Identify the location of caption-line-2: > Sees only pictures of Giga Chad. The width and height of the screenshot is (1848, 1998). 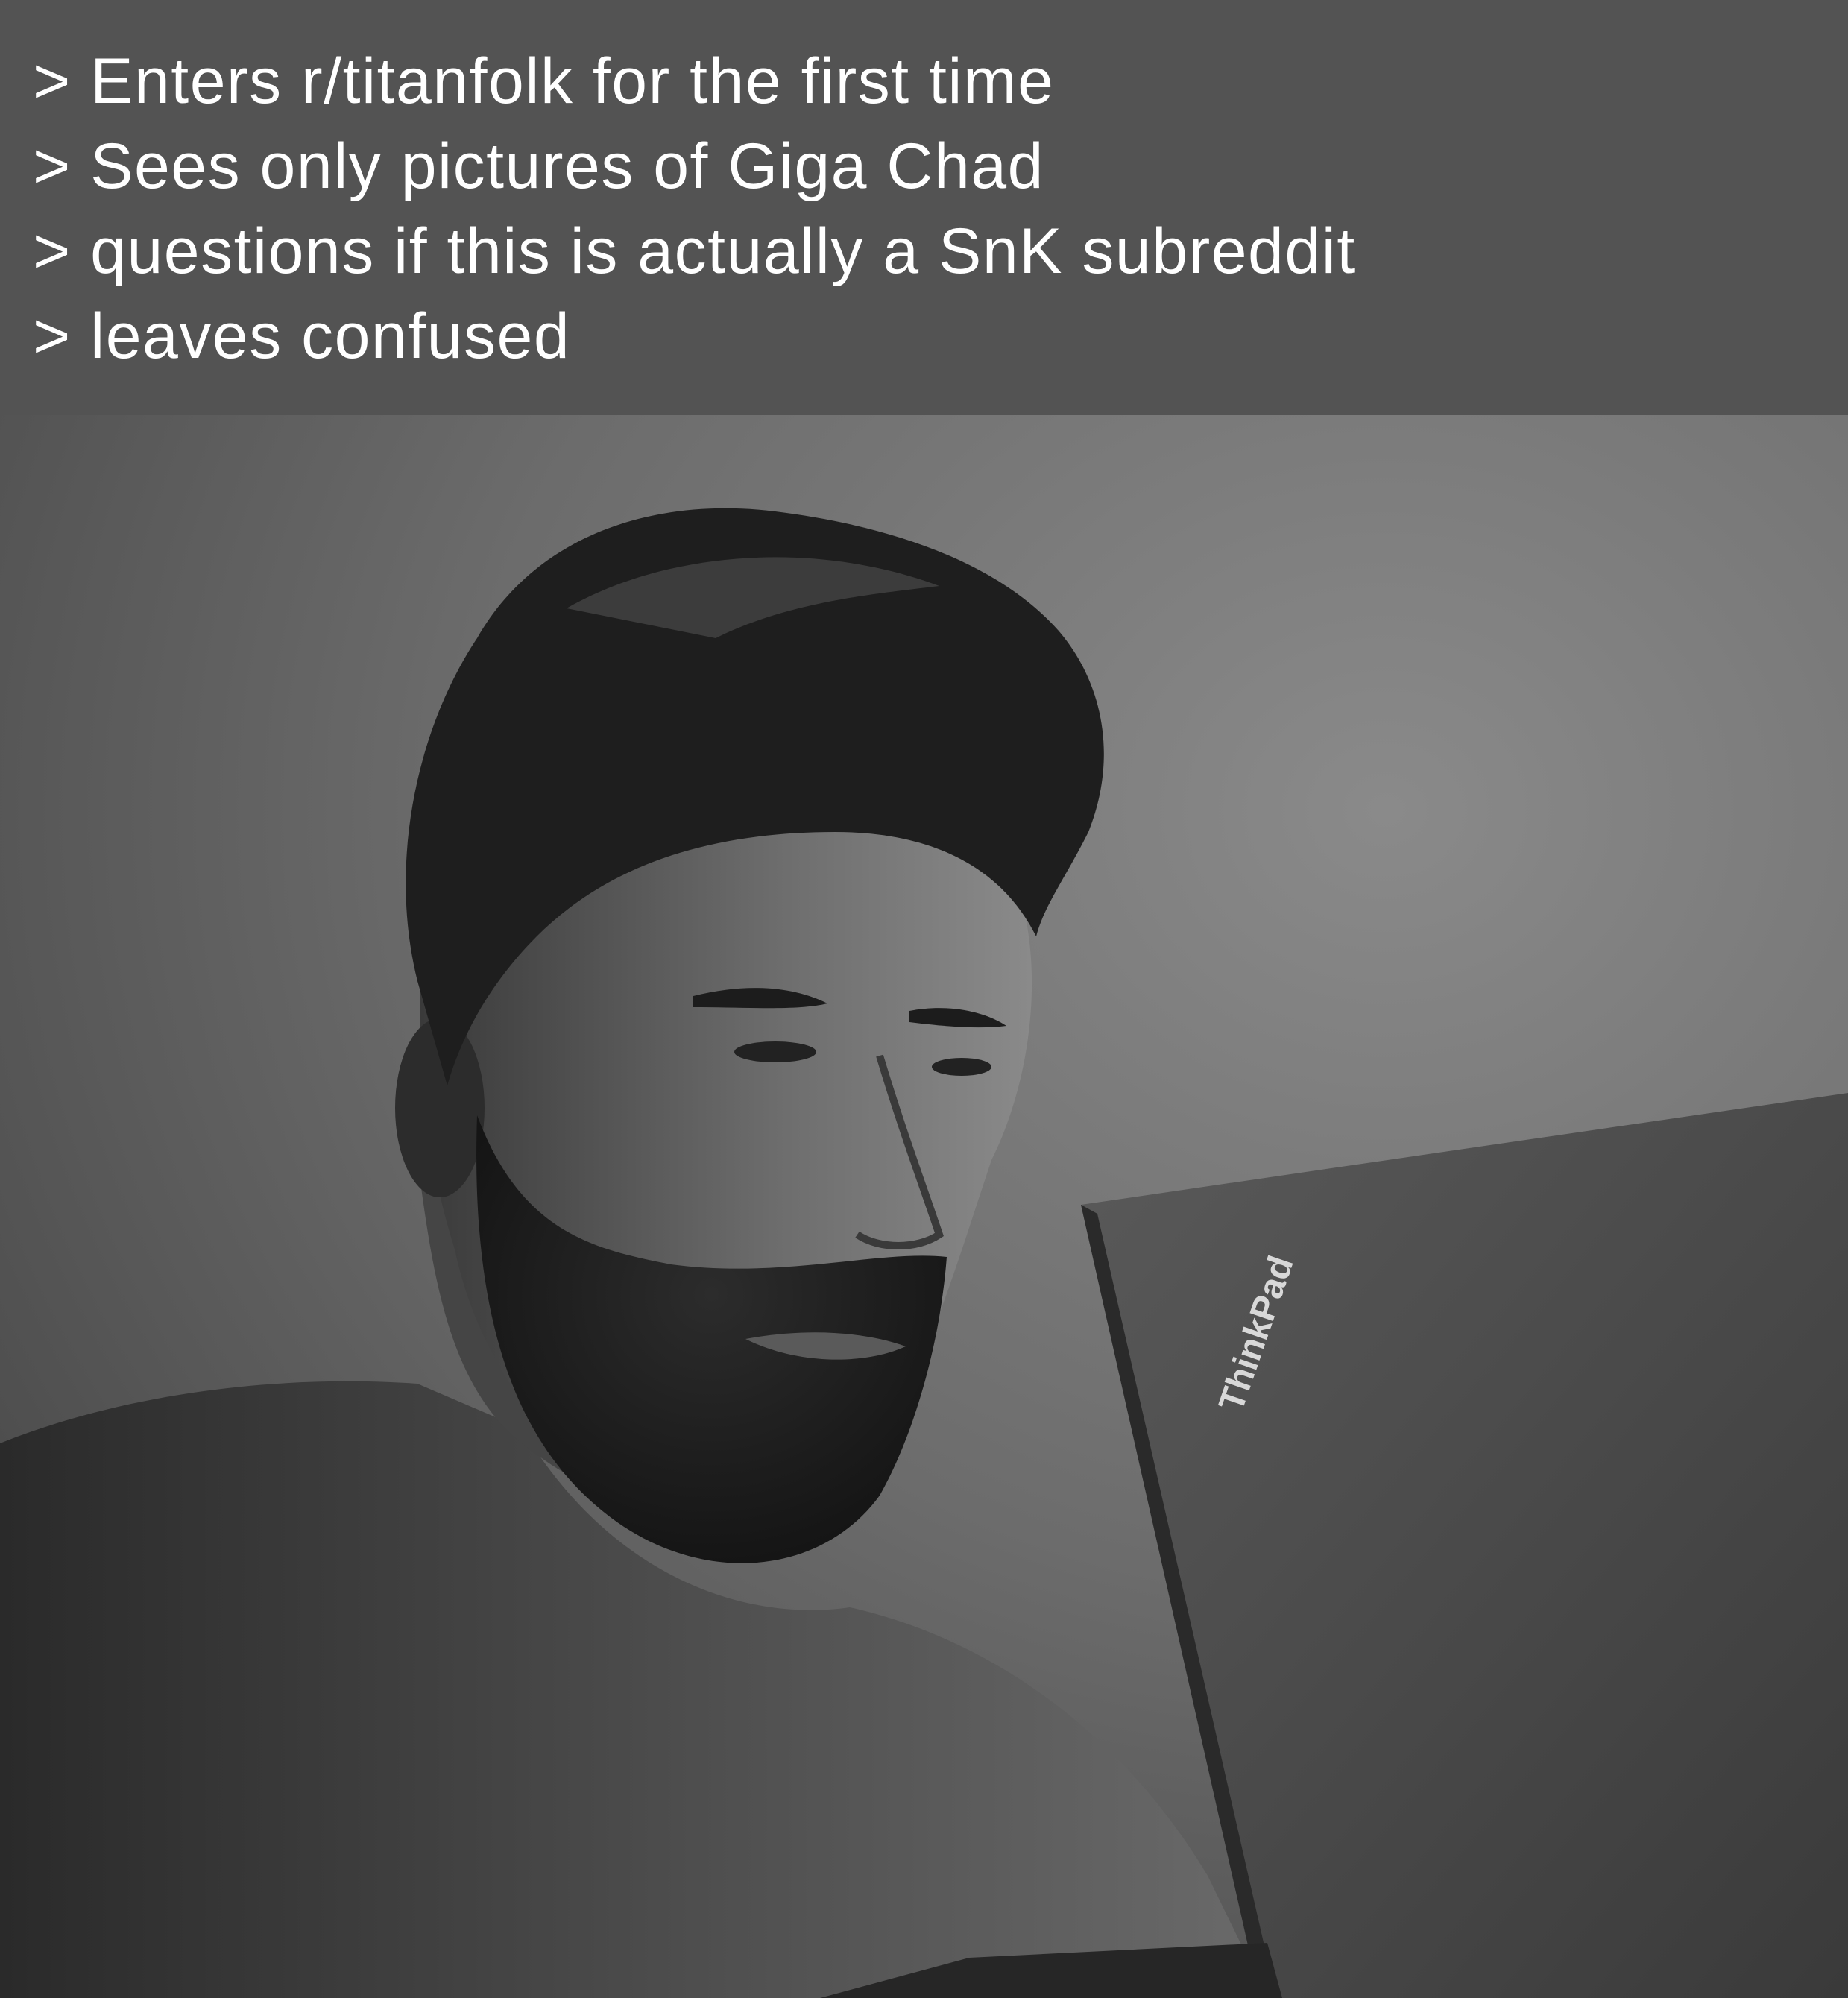
(538, 166).